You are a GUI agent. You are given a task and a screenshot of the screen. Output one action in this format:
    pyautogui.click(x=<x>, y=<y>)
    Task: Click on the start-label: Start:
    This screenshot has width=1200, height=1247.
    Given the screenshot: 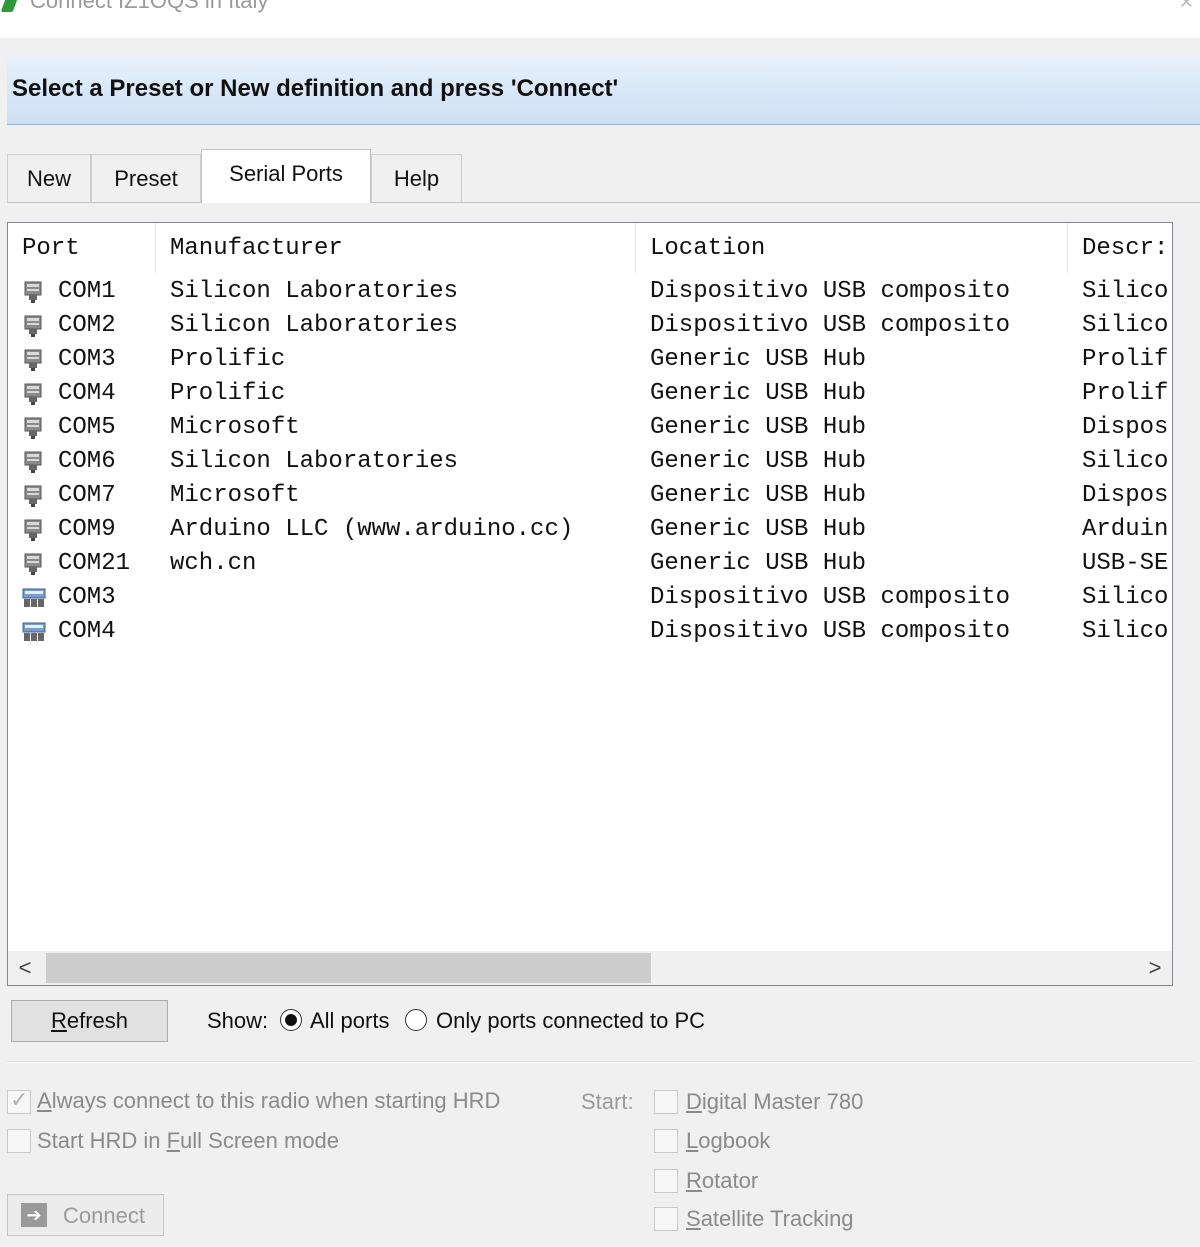 What is the action you would take?
    pyautogui.click(x=607, y=1101)
    